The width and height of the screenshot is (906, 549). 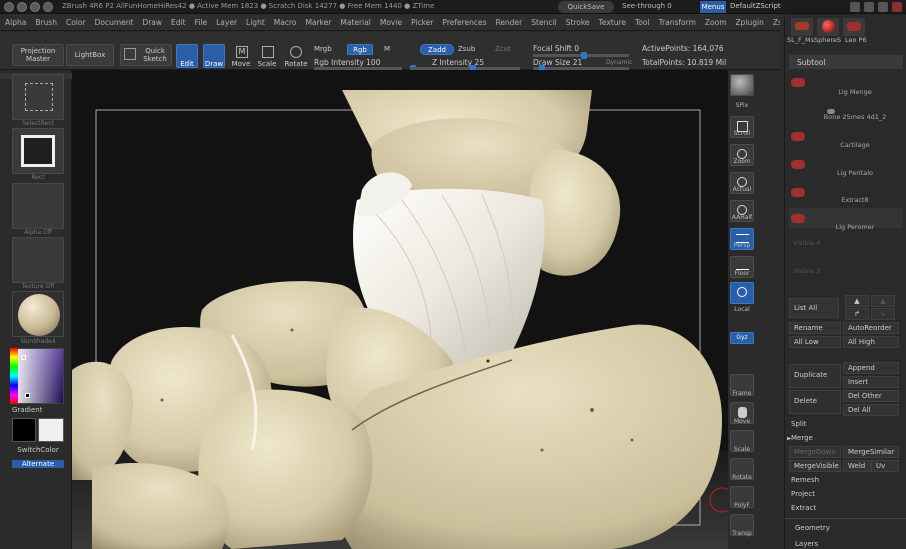 I want to click on auto-reorder-button: AutoReorder, so click(x=871, y=328).